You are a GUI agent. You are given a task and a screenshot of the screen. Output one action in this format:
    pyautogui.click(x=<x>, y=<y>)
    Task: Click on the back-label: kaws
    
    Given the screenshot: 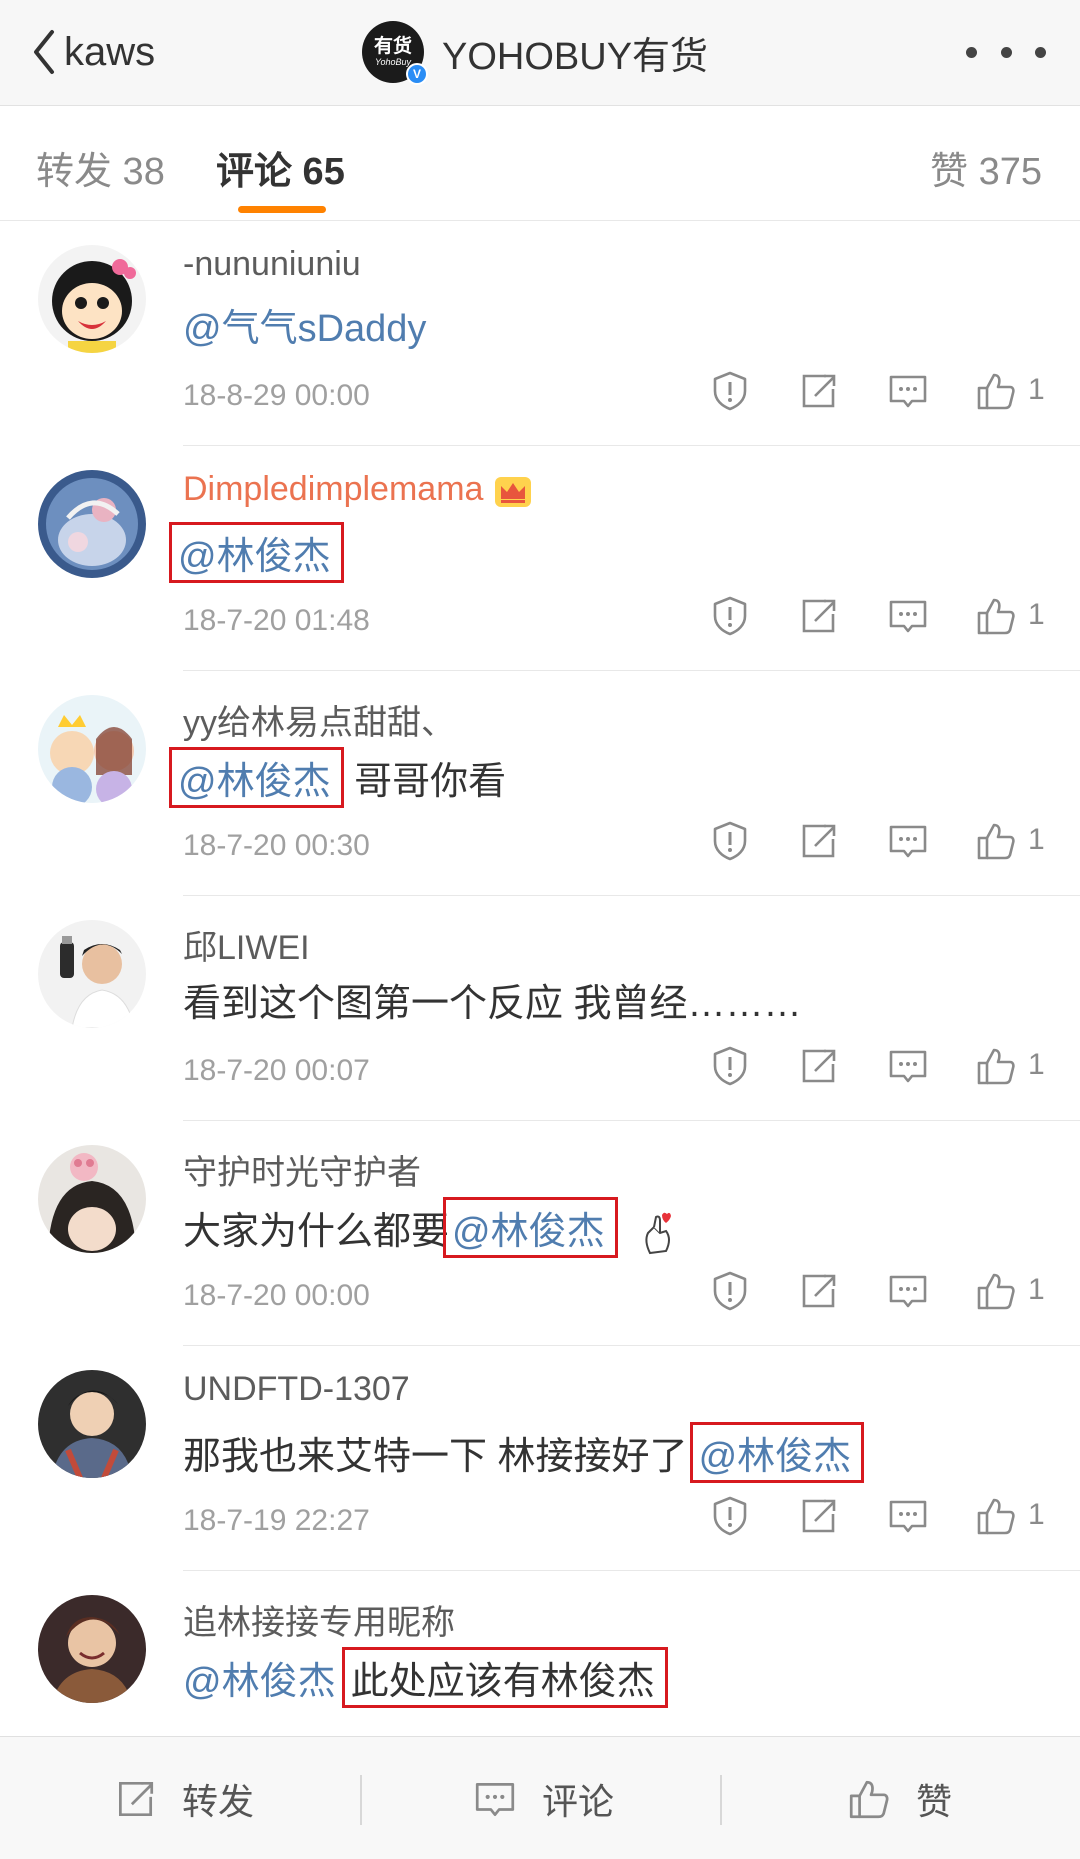 What is the action you would take?
    pyautogui.click(x=110, y=51)
    